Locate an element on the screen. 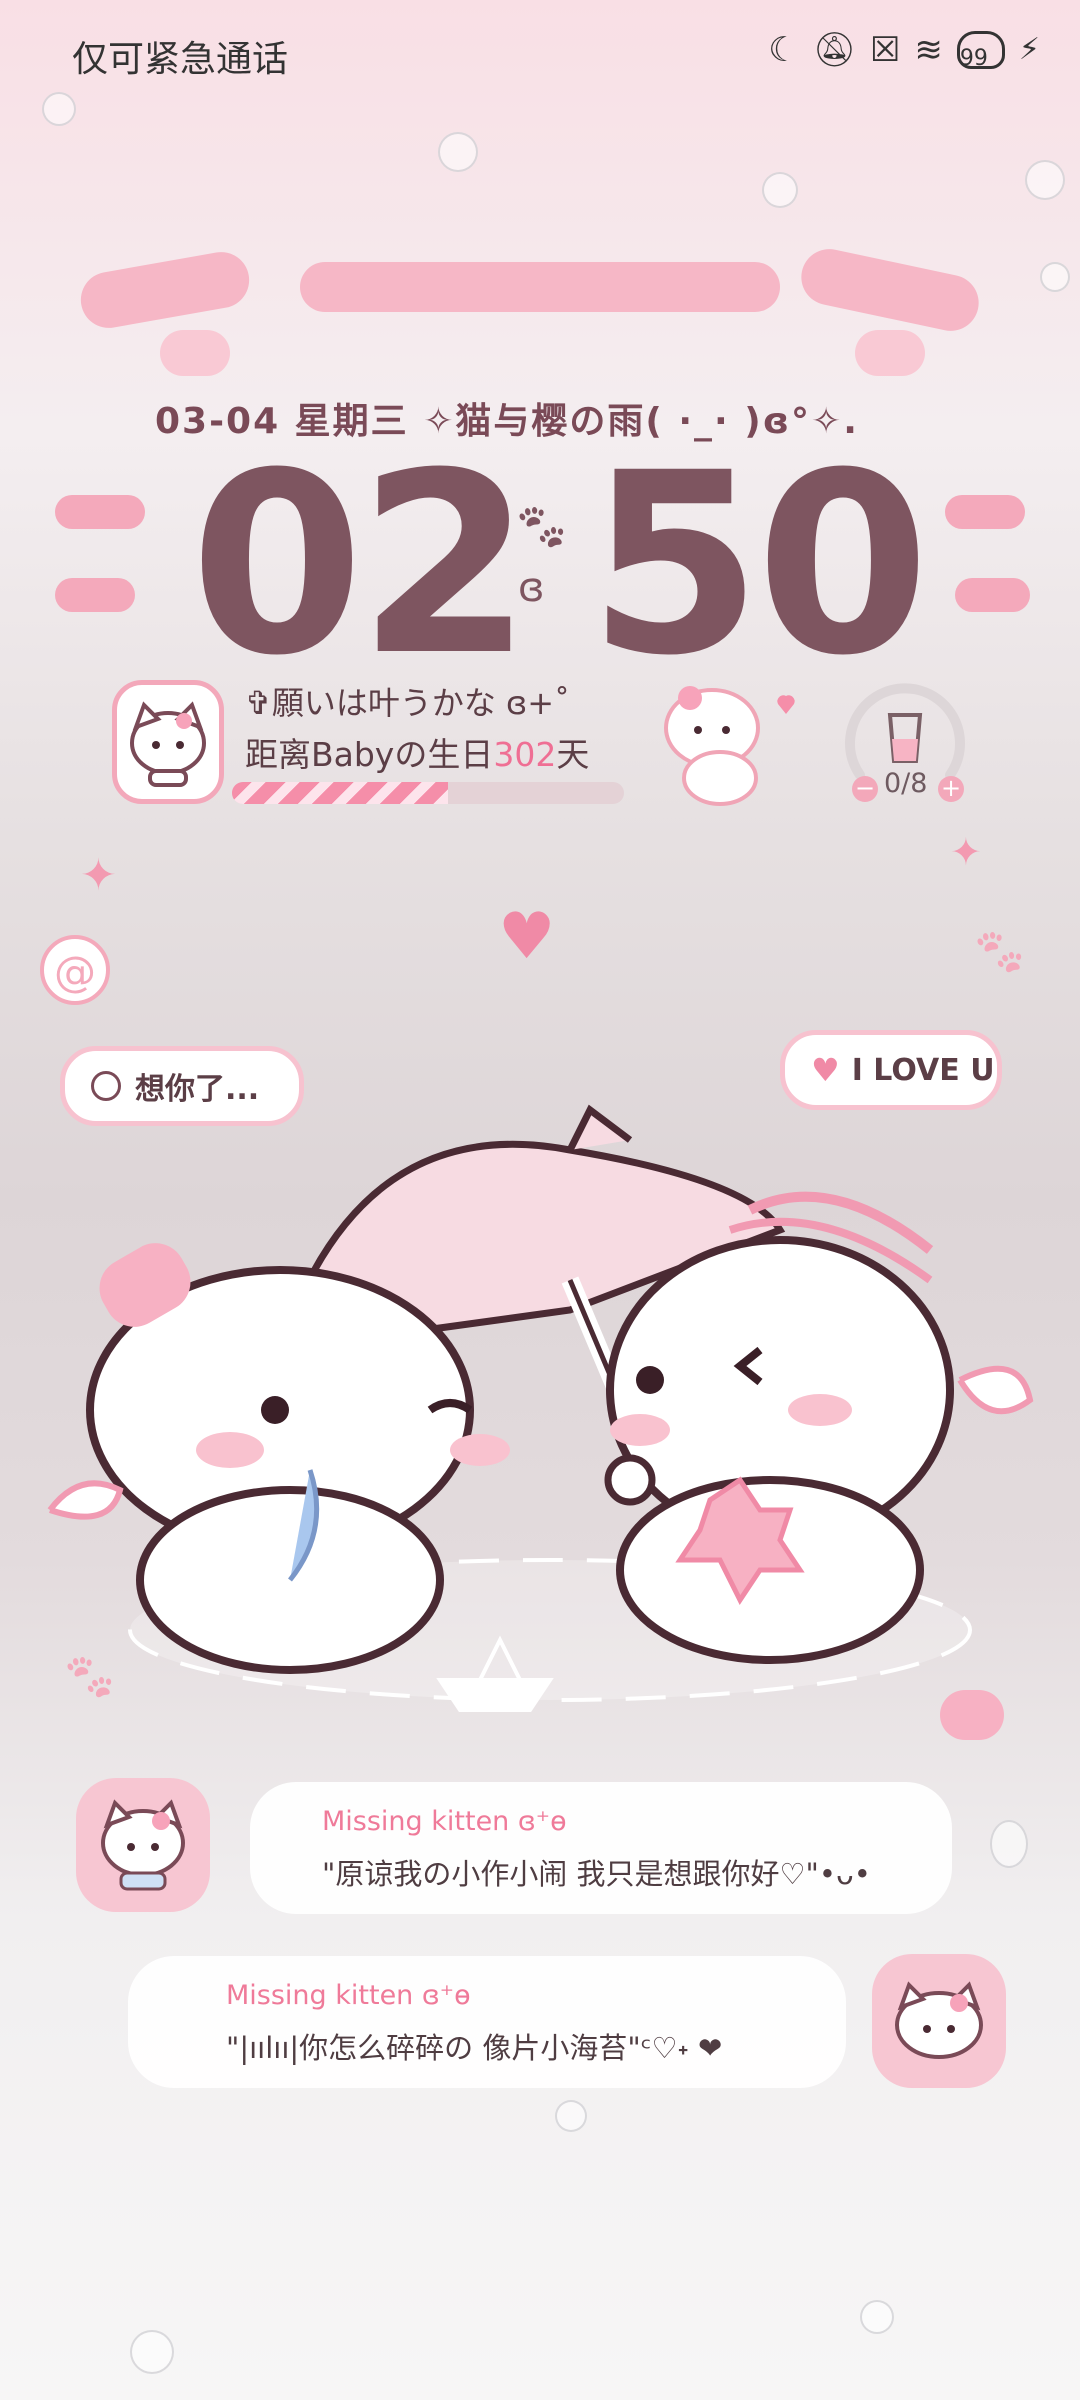 The width and height of the screenshot is (1080, 2400). kitten-sticker-icon is located at coordinates (729, 746).